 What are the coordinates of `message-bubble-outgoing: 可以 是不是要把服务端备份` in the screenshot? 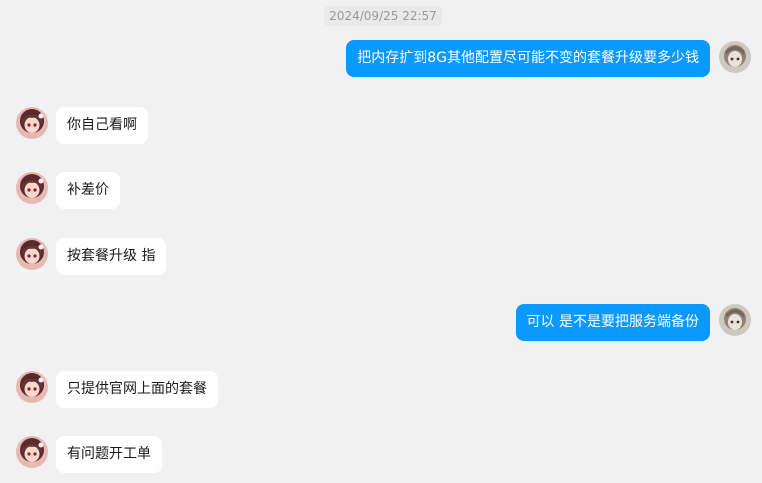 It's located at (612, 322).